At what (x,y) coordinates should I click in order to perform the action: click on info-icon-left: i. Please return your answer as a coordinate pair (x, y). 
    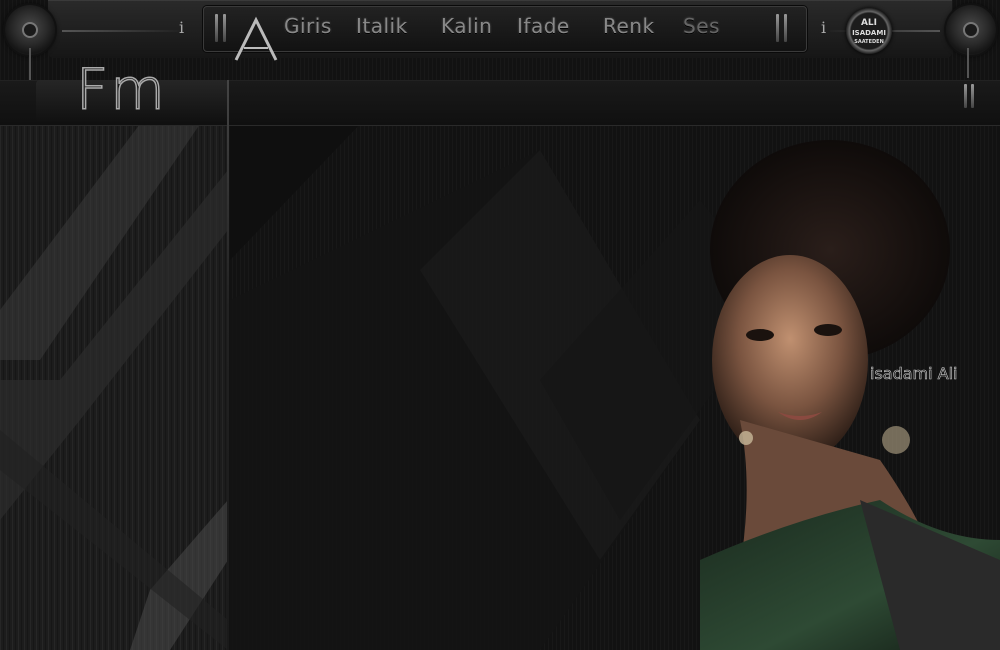
    Looking at the image, I should click on (181, 27).